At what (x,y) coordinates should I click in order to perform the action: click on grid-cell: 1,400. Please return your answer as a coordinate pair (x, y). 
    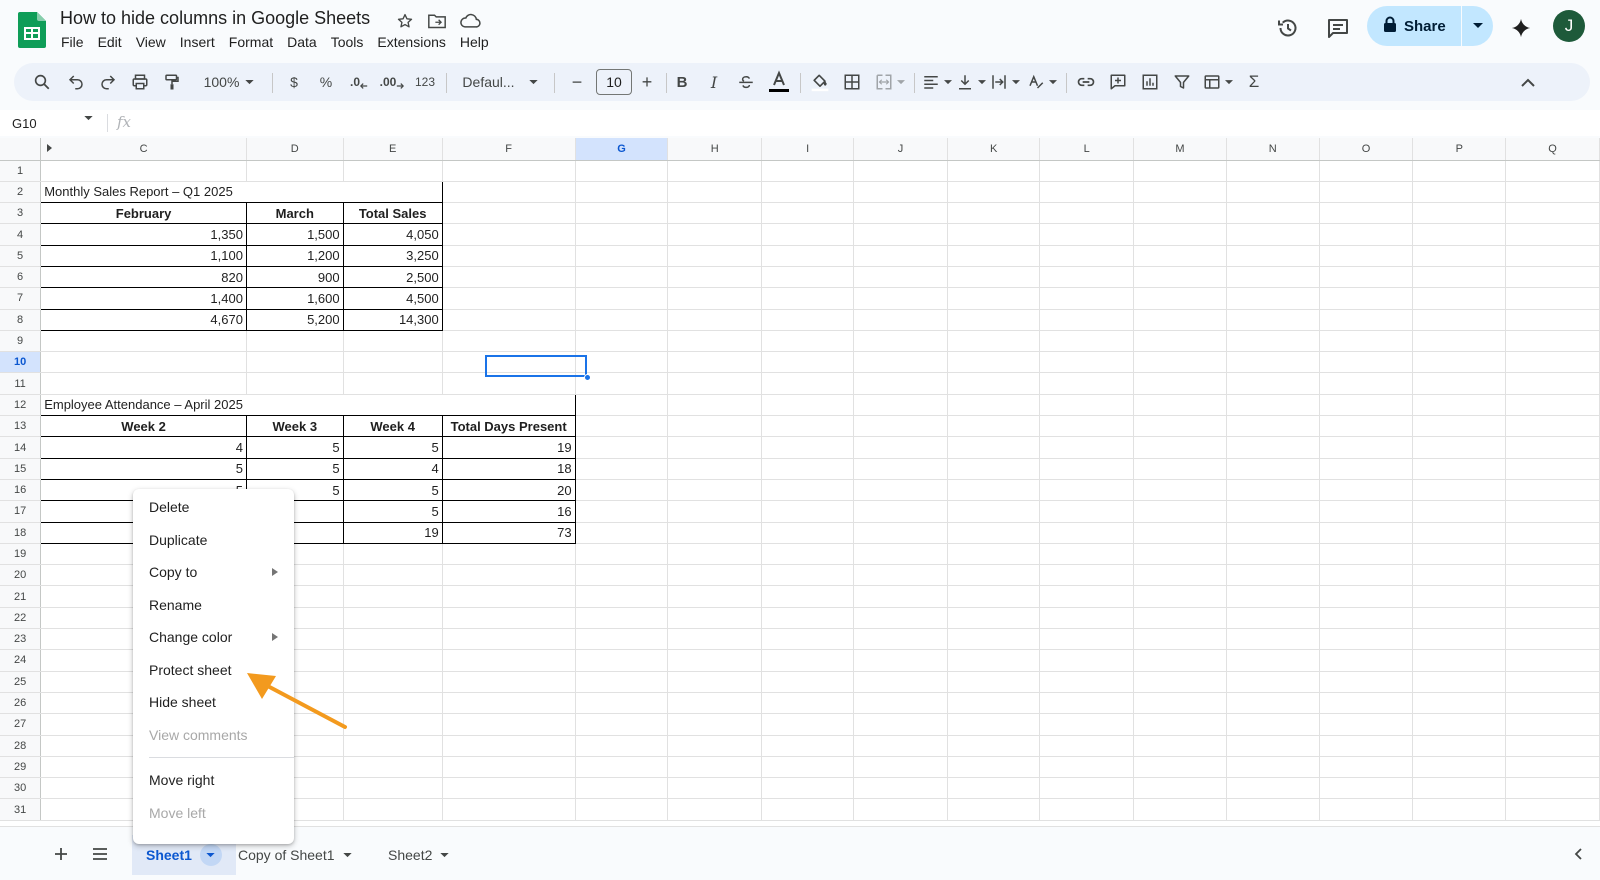
    Looking at the image, I should click on (143, 298).